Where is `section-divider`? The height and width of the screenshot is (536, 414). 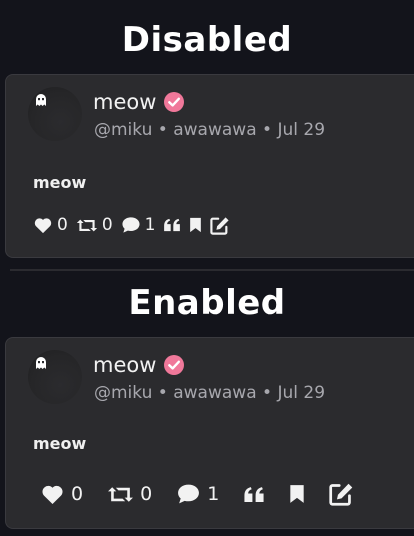
section-divider is located at coordinates (212, 270).